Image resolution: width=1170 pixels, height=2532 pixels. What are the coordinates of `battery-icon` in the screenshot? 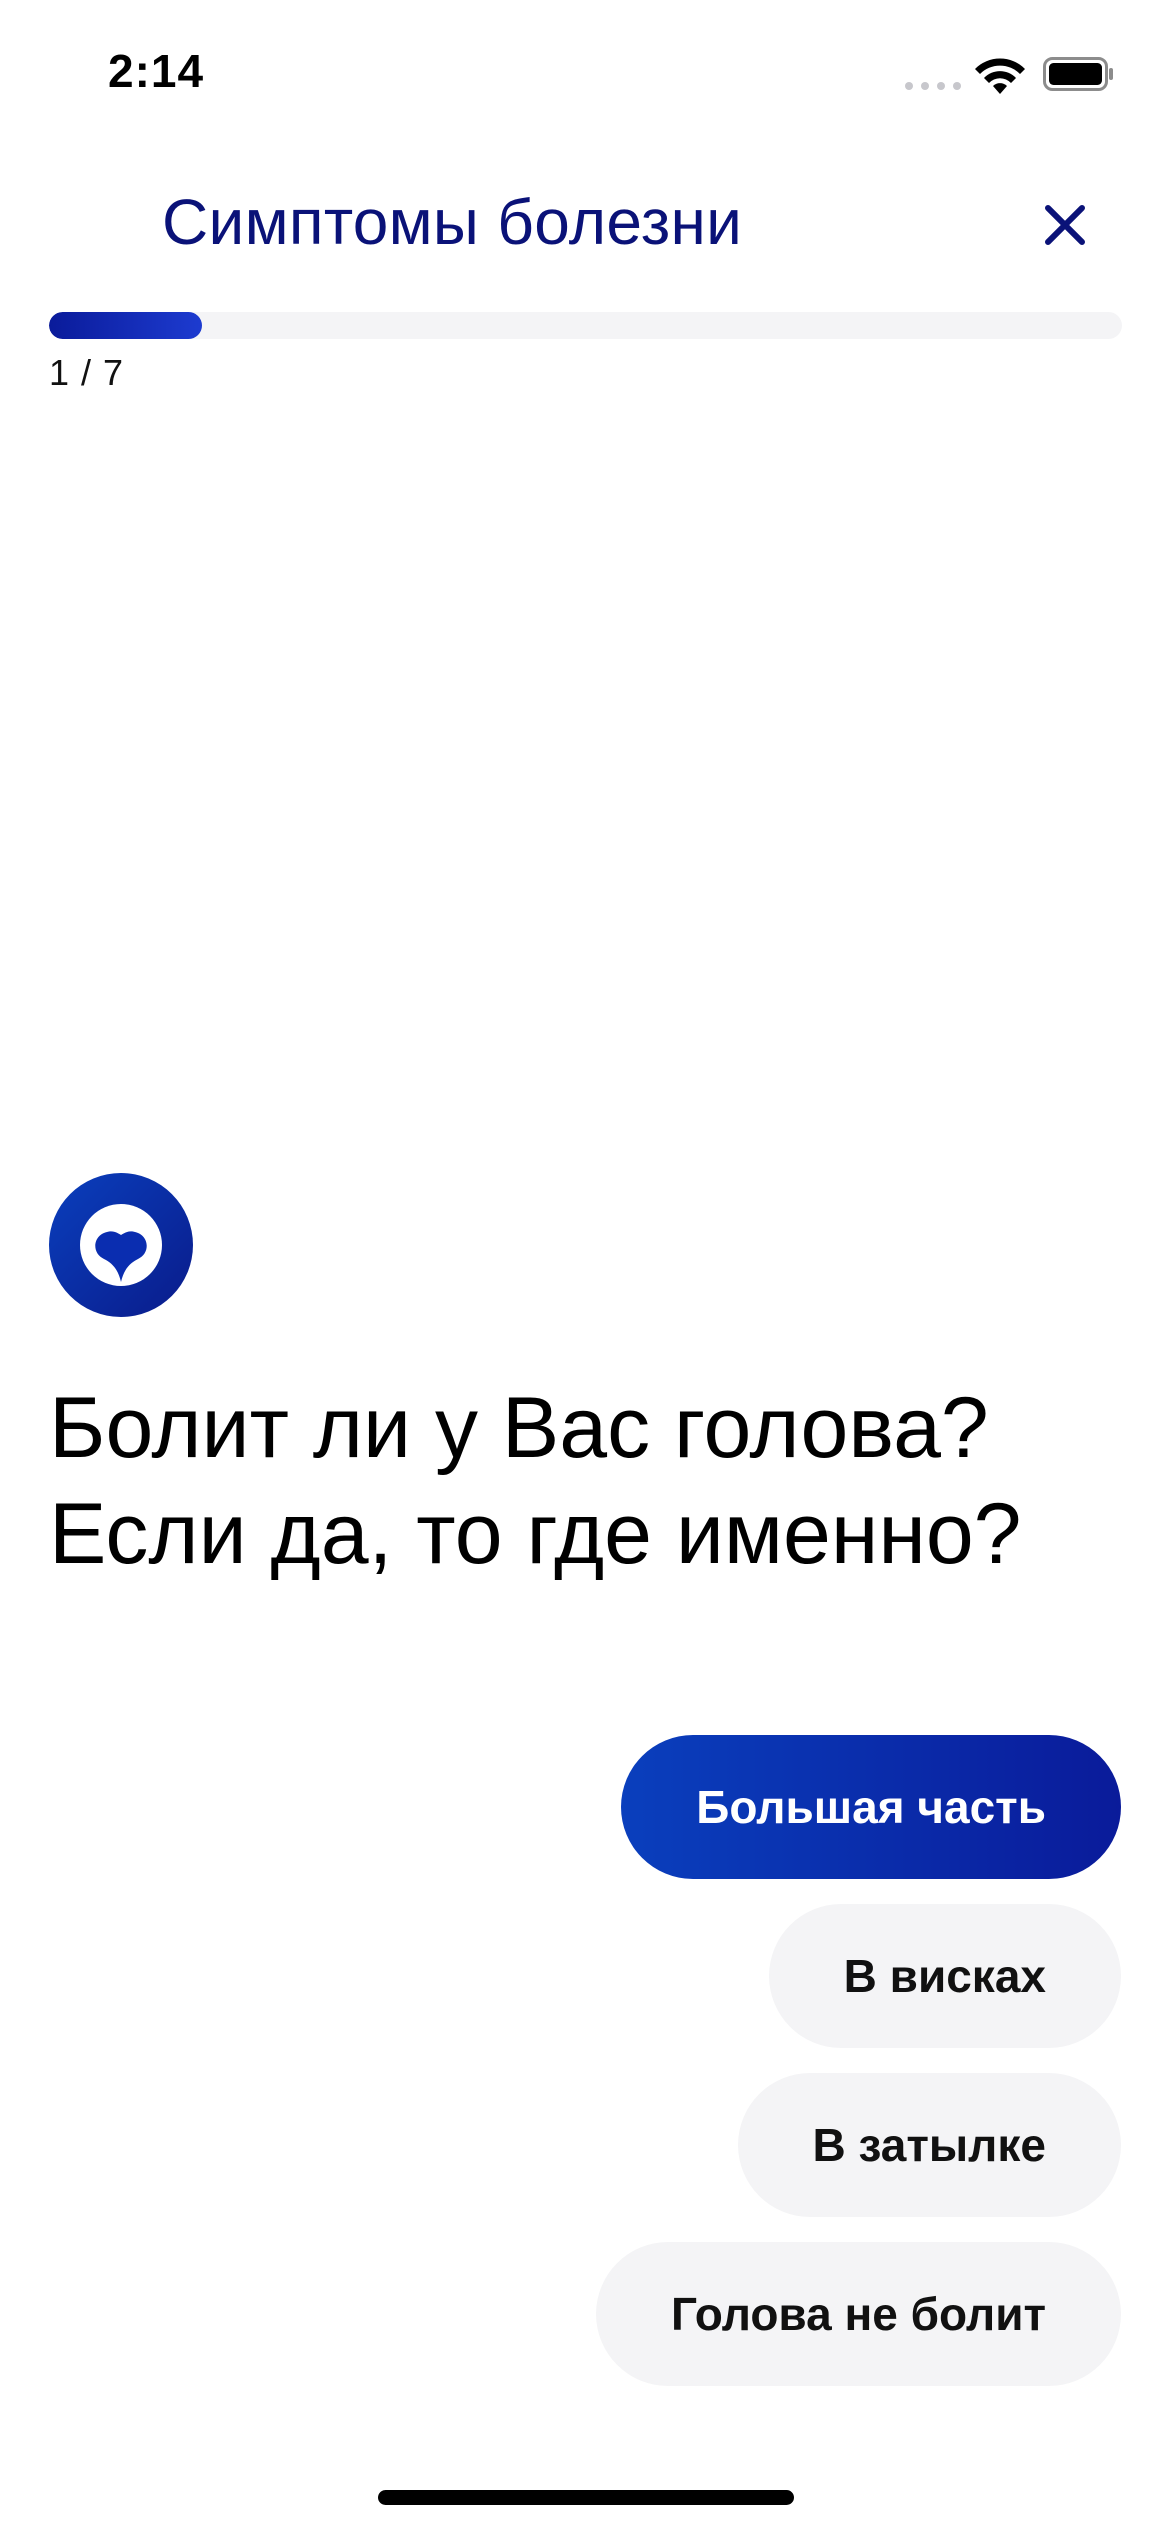 It's located at (1078, 74).